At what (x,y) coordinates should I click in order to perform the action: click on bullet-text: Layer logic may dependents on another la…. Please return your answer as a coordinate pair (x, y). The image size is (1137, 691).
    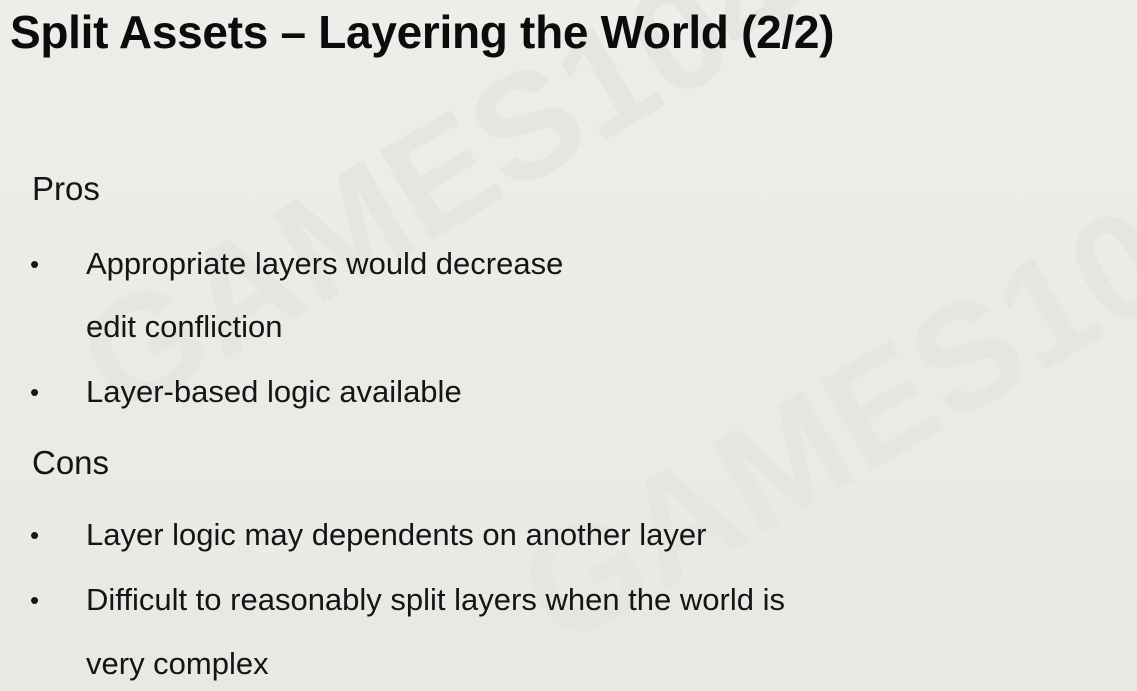
    Looking at the image, I should click on (396, 534).